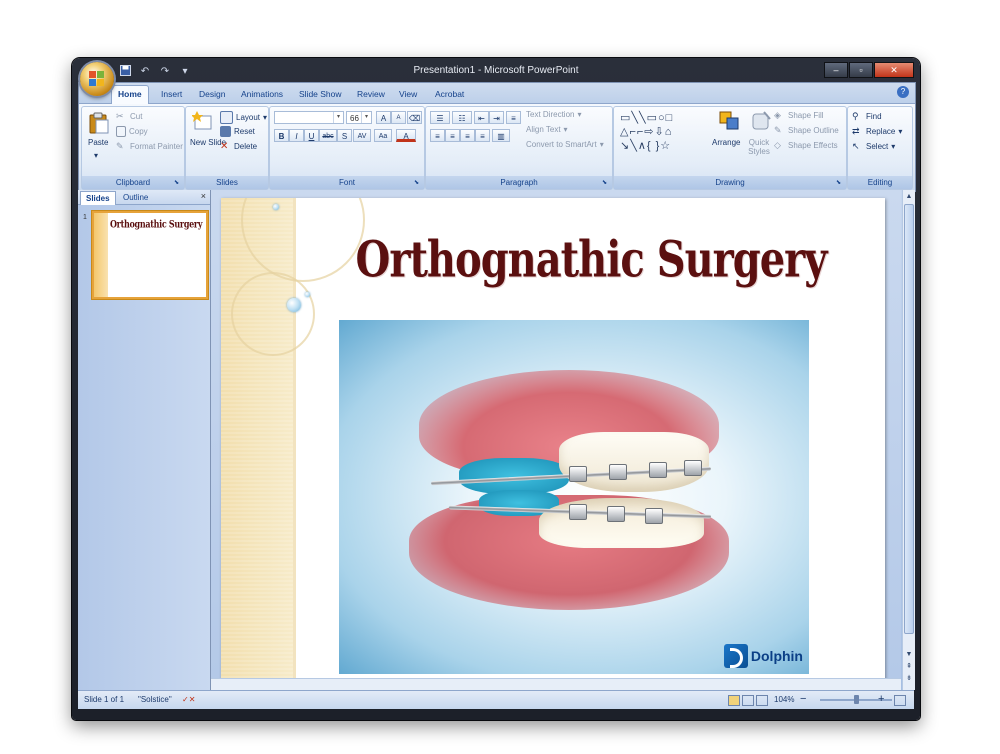  Describe the element at coordinates (98, 198) in the screenshot. I see `tab-slides: Slides` at that location.